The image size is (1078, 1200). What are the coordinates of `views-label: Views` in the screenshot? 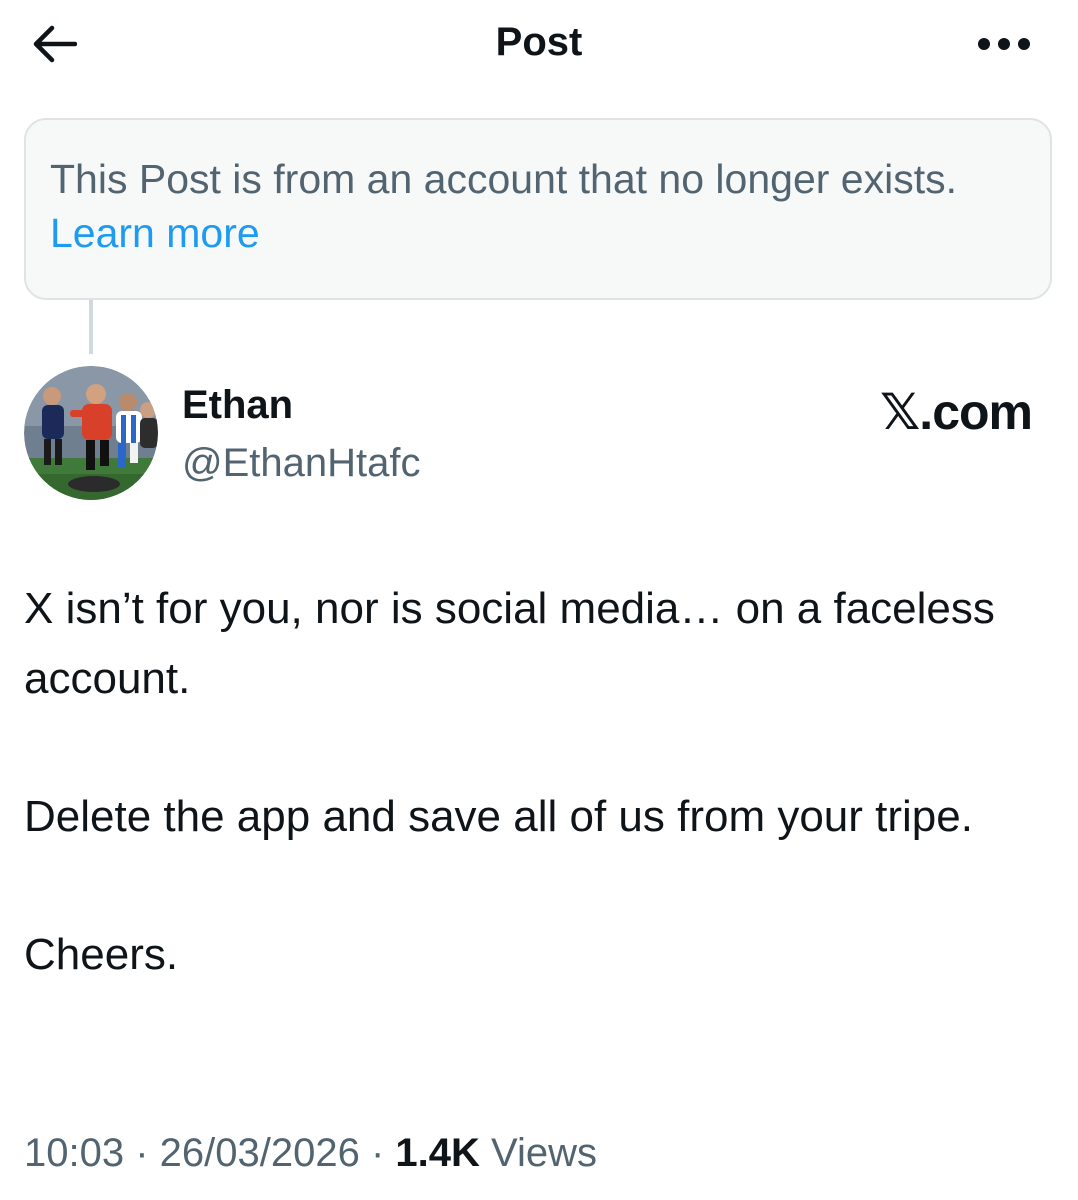 It's located at (544, 1153).